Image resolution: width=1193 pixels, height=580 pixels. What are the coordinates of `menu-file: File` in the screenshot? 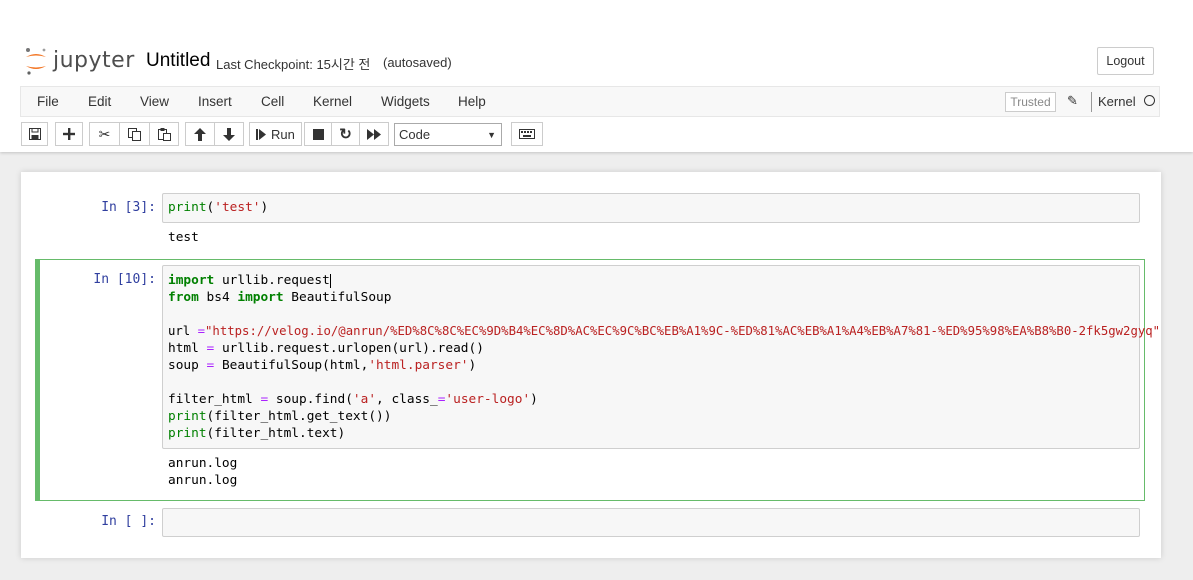 It's located at (48, 101).